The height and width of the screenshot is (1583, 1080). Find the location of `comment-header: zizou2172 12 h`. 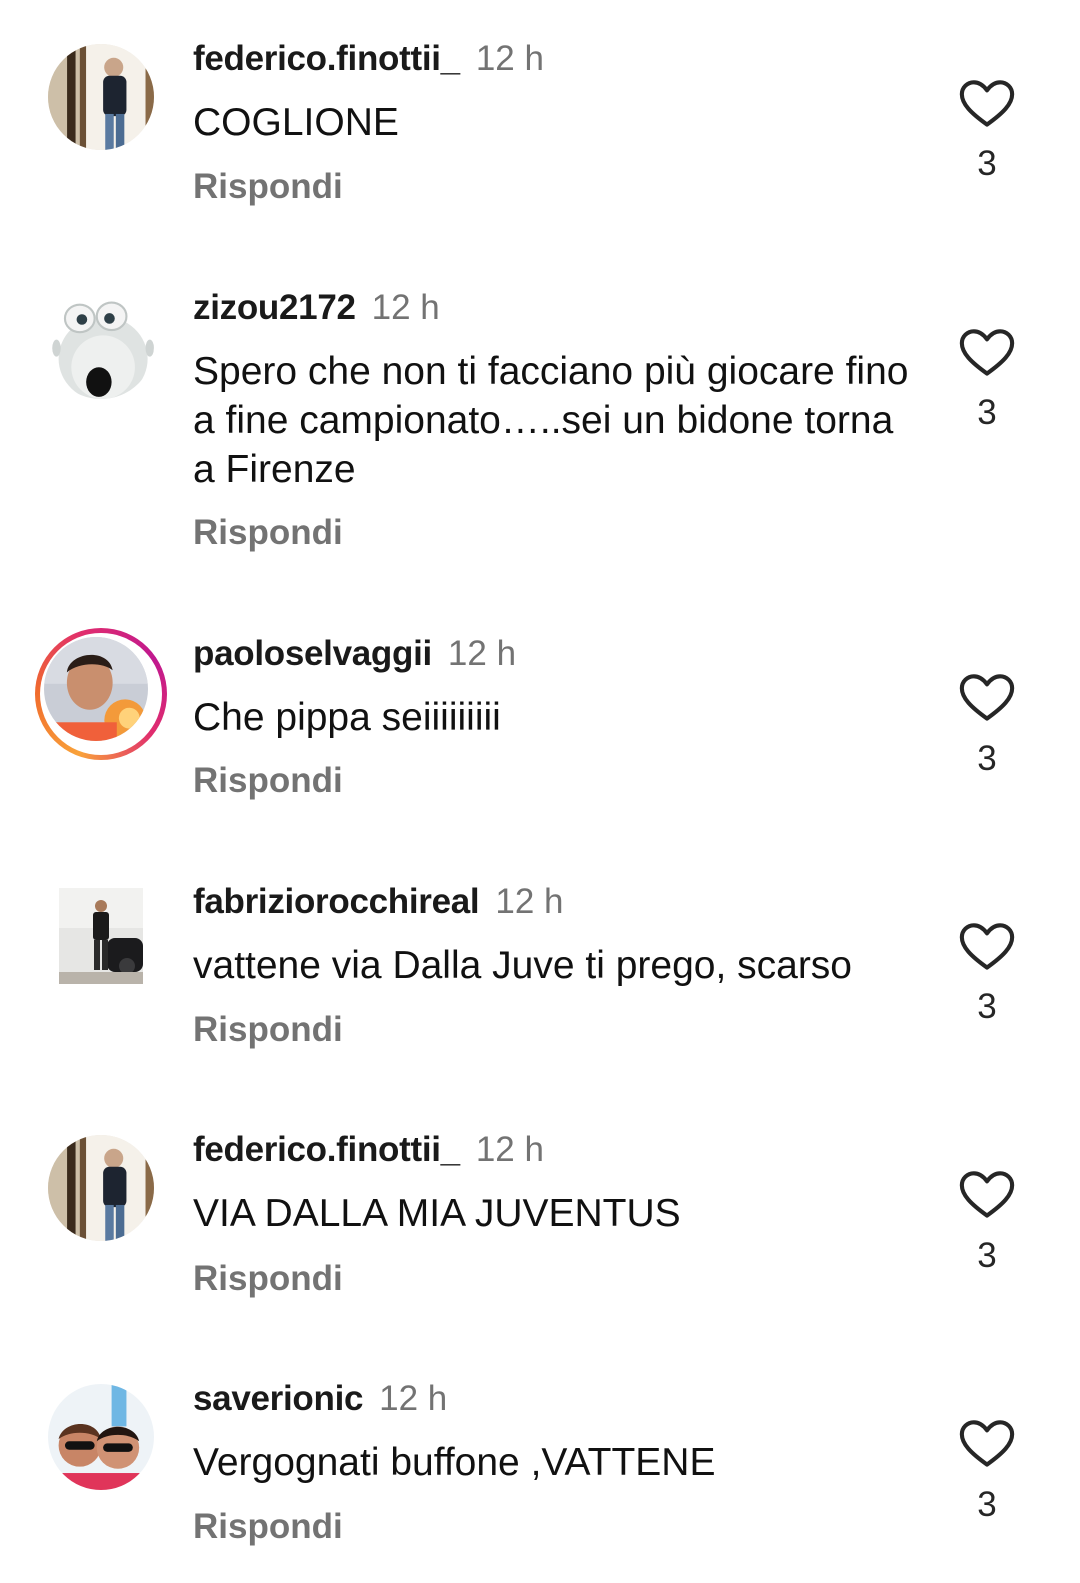

comment-header: zizou2172 12 h is located at coordinates (316, 308).